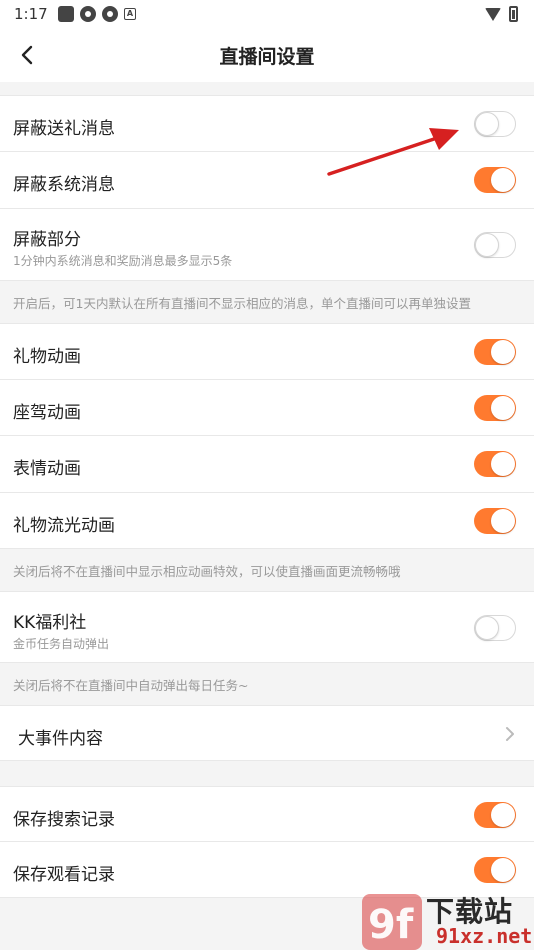  I want to click on annotation-arrow-icon, so click(393, 152).